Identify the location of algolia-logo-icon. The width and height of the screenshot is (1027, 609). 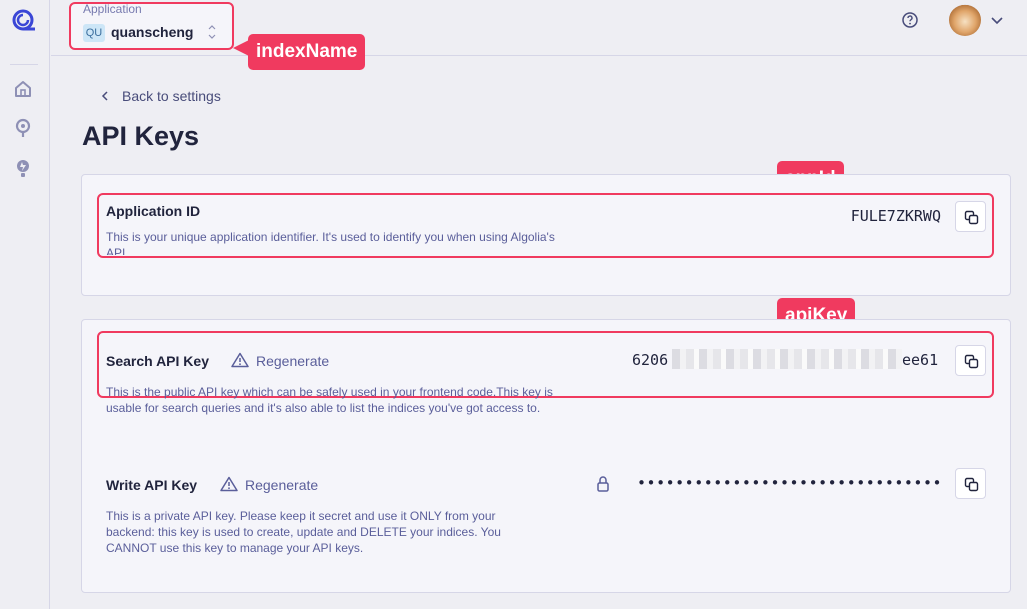
(24, 21).